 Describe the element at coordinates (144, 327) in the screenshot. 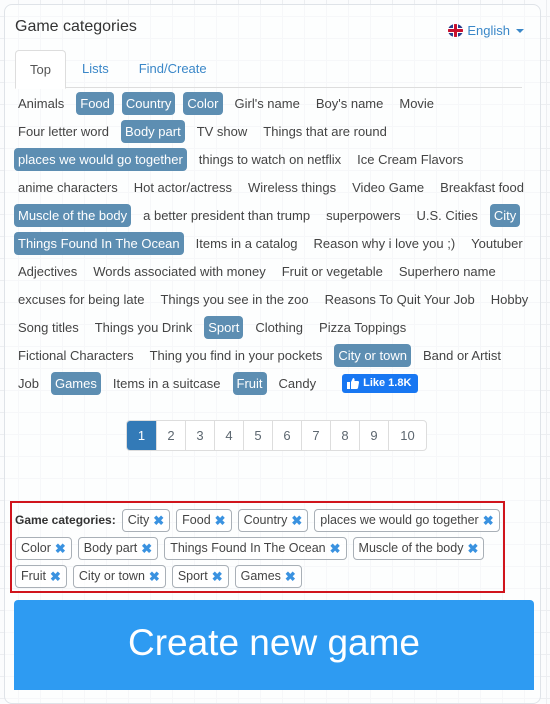

I see `category-tag: Things you Drink` at that location.